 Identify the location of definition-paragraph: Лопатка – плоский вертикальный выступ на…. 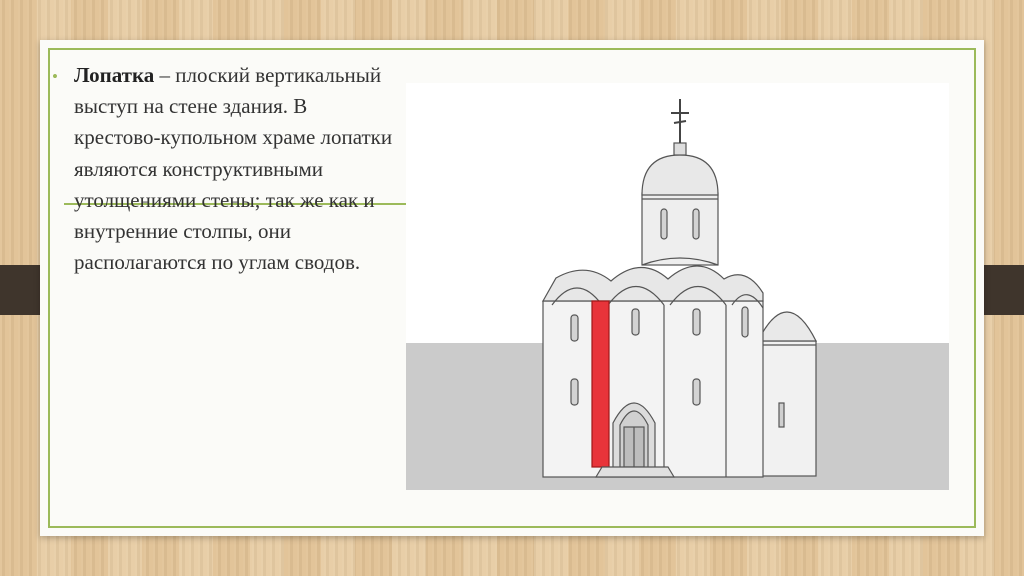
(235, 169).